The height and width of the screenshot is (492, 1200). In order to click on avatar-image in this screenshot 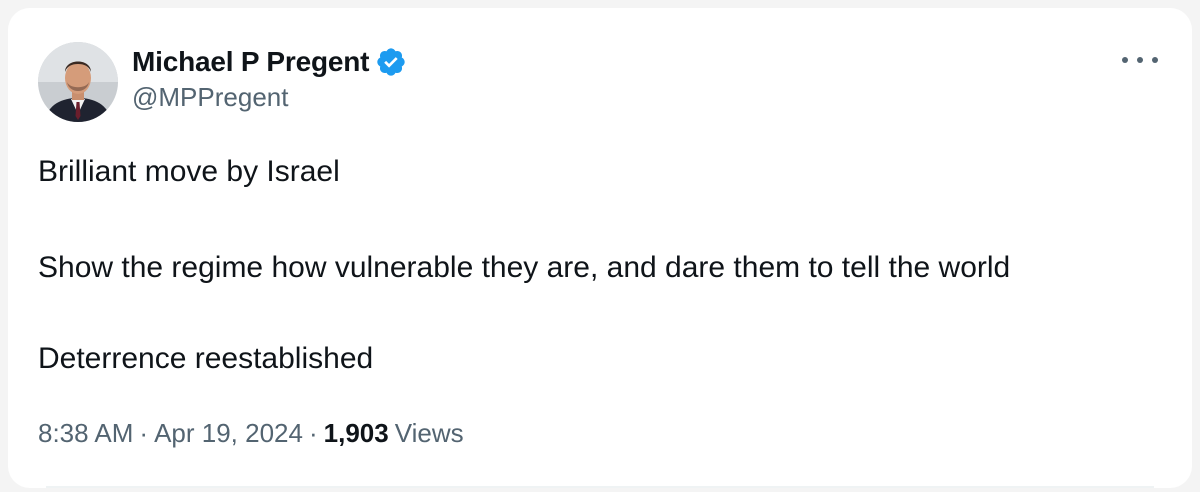, I will do `click(78, 82)`.